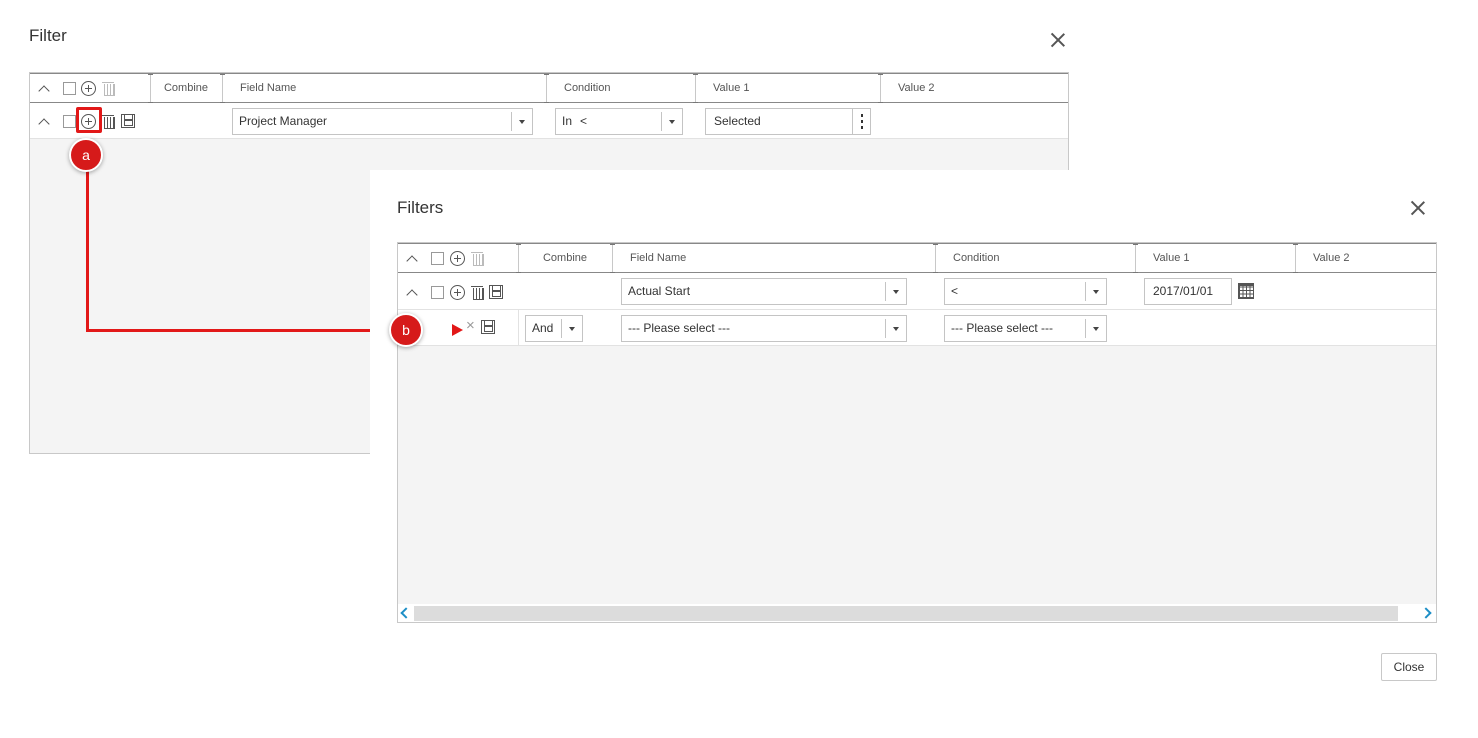  Describe the element at coordinates (420, 207) in the screenshot. I see `filters-dialog-title: Filters` at that location.